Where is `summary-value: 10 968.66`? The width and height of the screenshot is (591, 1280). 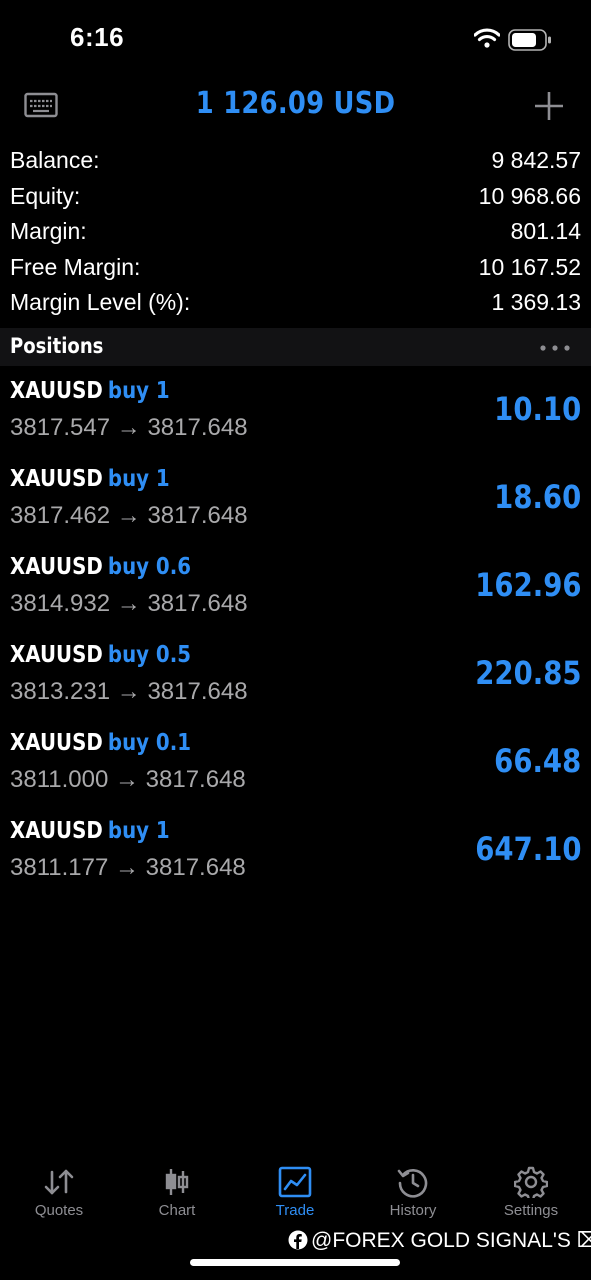
summary-value: 10 968.66 is located at coordinates (529, 195).